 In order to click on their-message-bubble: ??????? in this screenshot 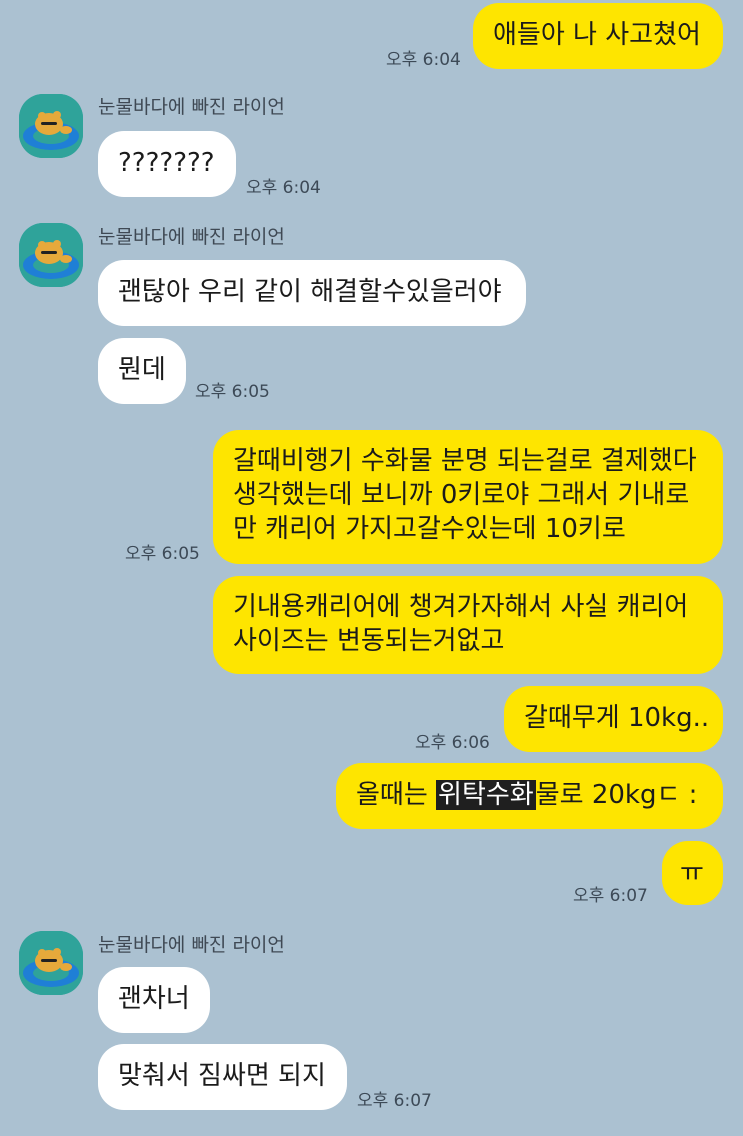, I will do `click(167, 164)`.